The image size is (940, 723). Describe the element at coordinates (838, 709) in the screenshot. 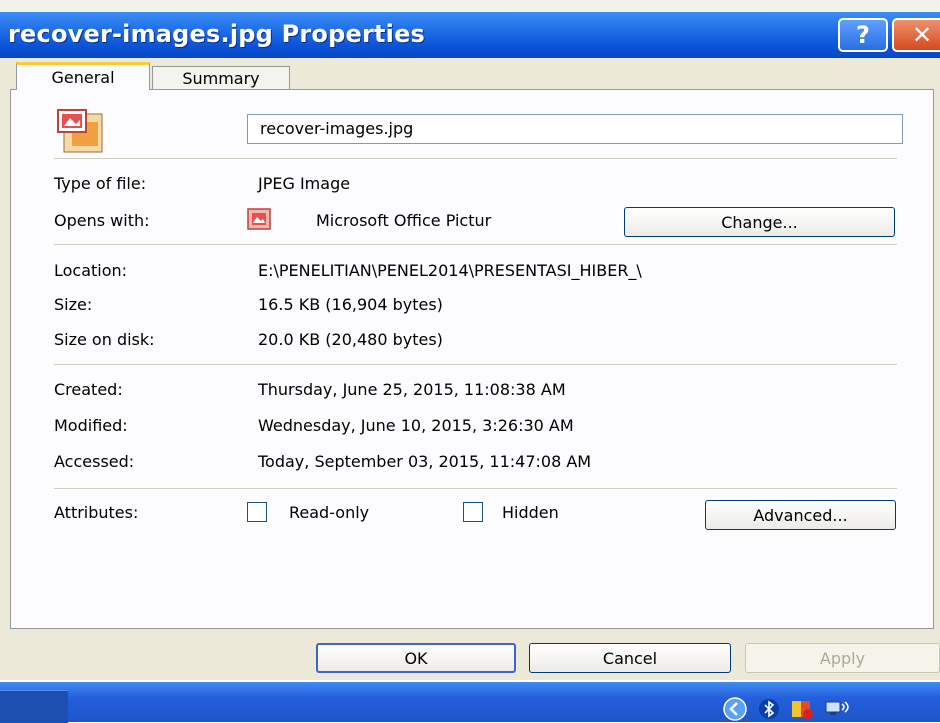

I see `network-icon` at that location.